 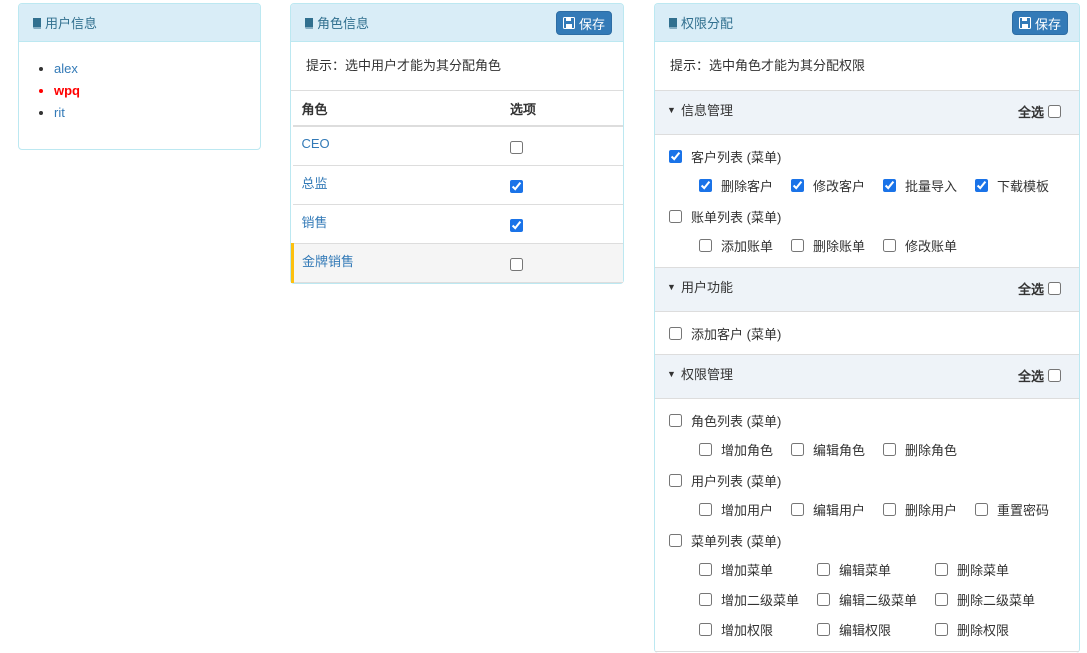 I want to click on user-link: rit, so click(x=59, y=112).